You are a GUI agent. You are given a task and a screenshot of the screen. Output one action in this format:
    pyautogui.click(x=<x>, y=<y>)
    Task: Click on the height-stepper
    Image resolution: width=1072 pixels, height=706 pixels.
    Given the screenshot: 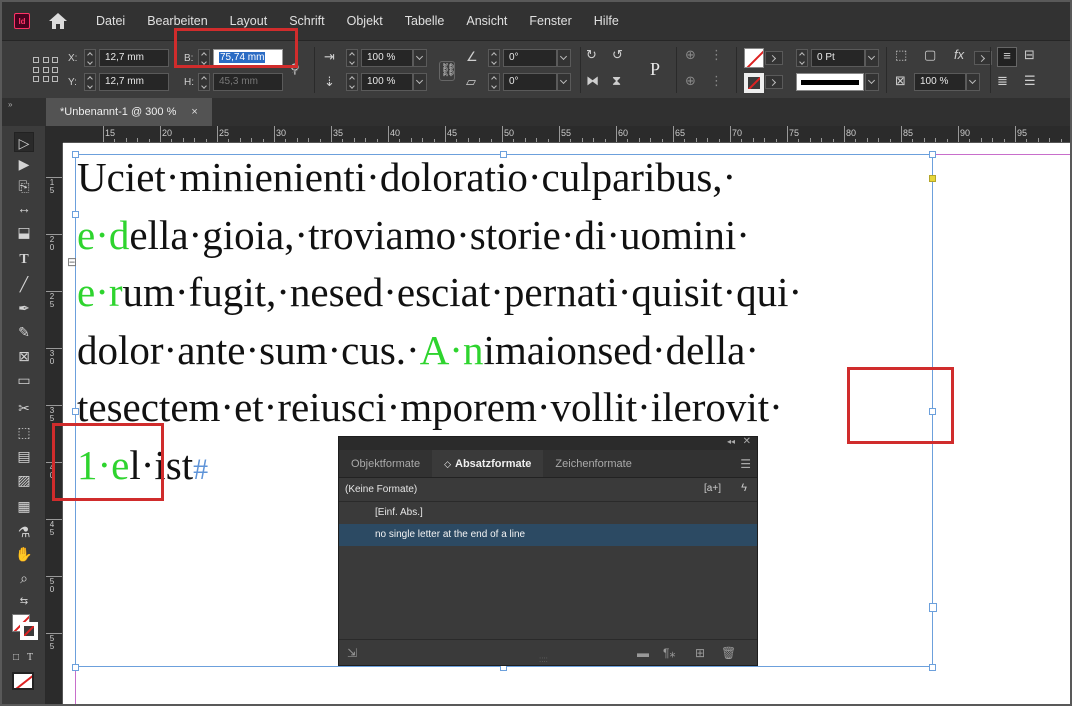 What is the action you would take?
    pyautogui.click(x=204, y=82)
    